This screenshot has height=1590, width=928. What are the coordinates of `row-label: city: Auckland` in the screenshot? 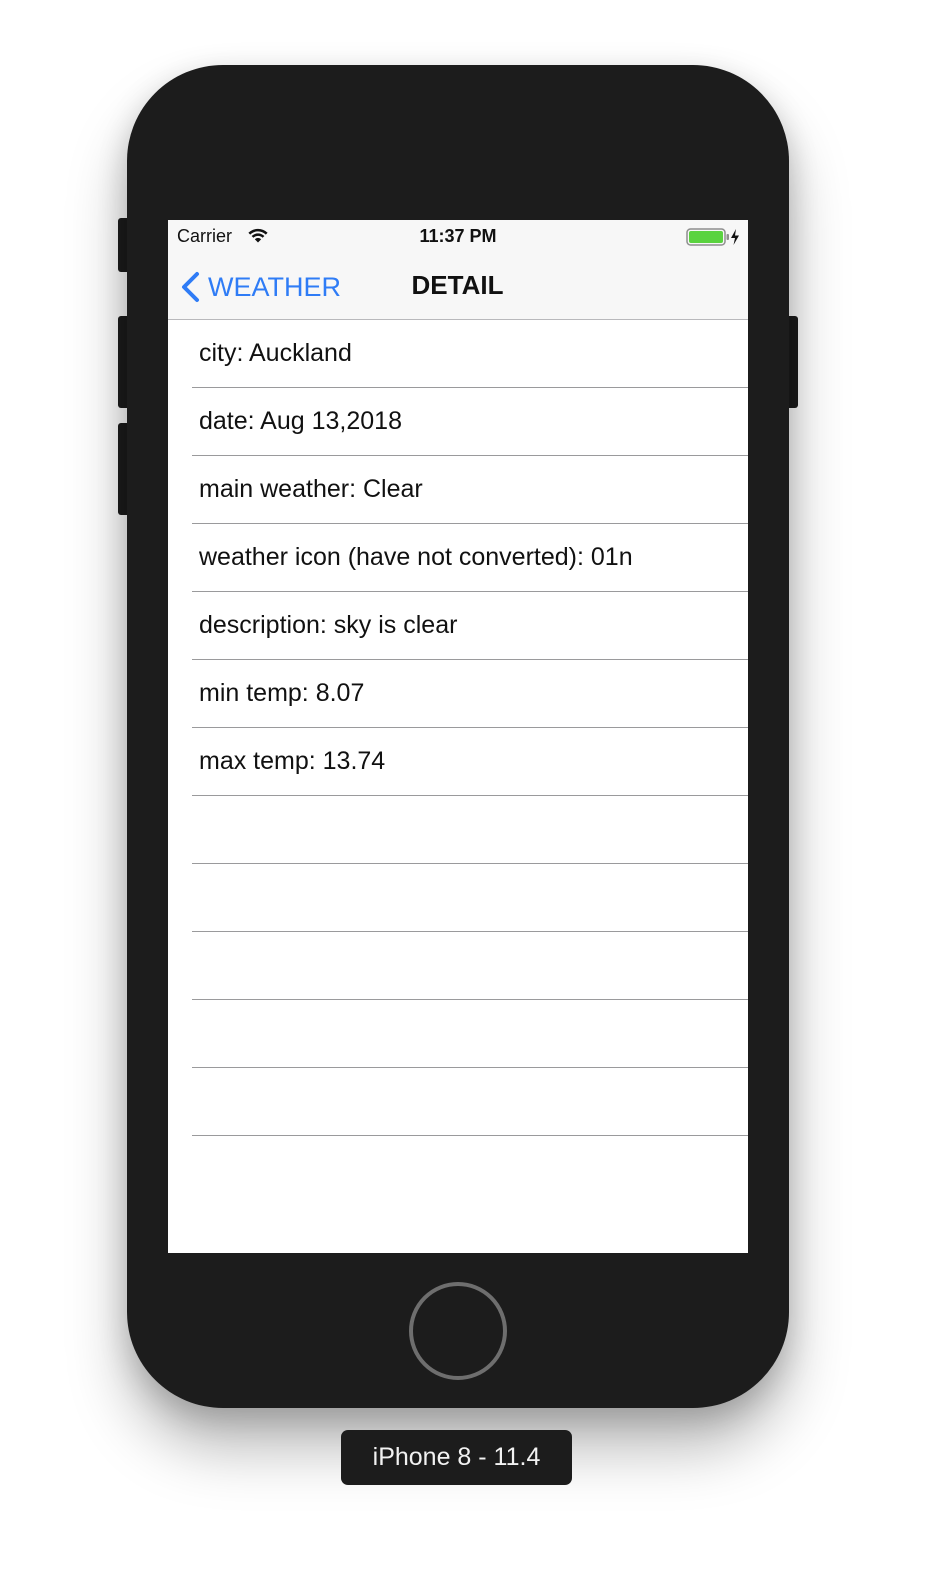 It's located at (275, 353).